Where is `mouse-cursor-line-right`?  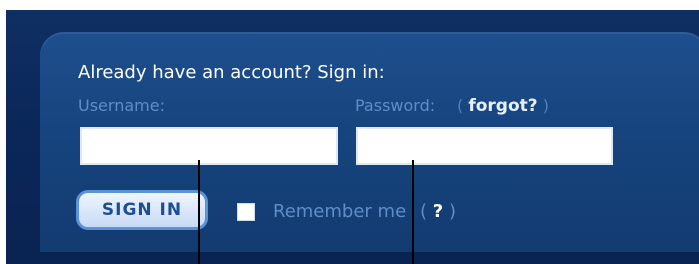 mouse-cursor-line-right is located at coordinates (413, 212).